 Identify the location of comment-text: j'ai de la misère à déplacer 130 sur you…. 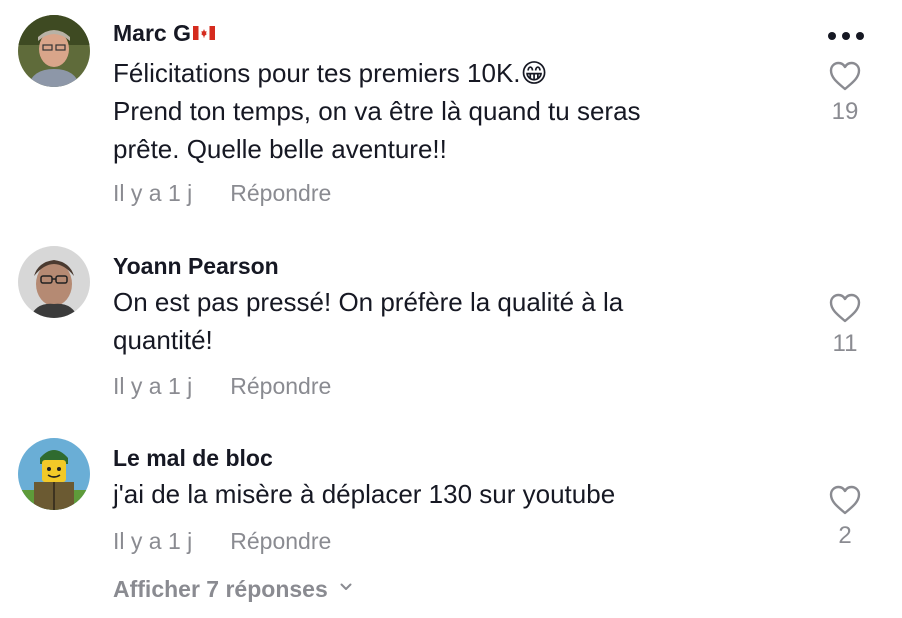
(433, 494).